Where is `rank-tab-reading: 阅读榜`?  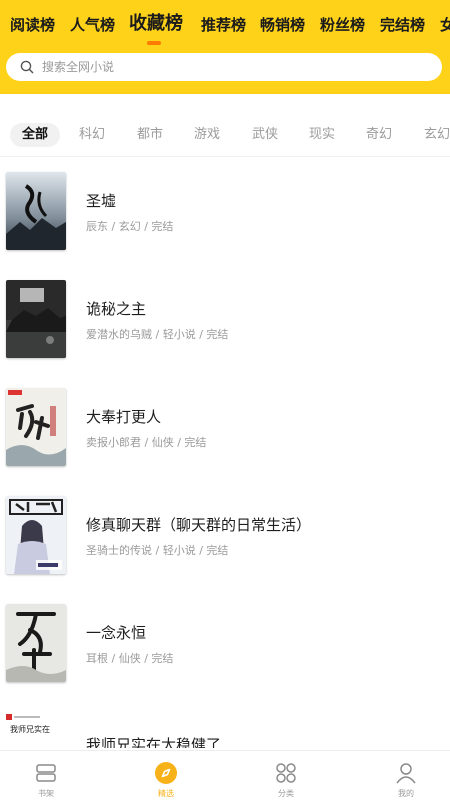 rank-tab-reading: 阅读榜 is located at coordinates (32, 25).